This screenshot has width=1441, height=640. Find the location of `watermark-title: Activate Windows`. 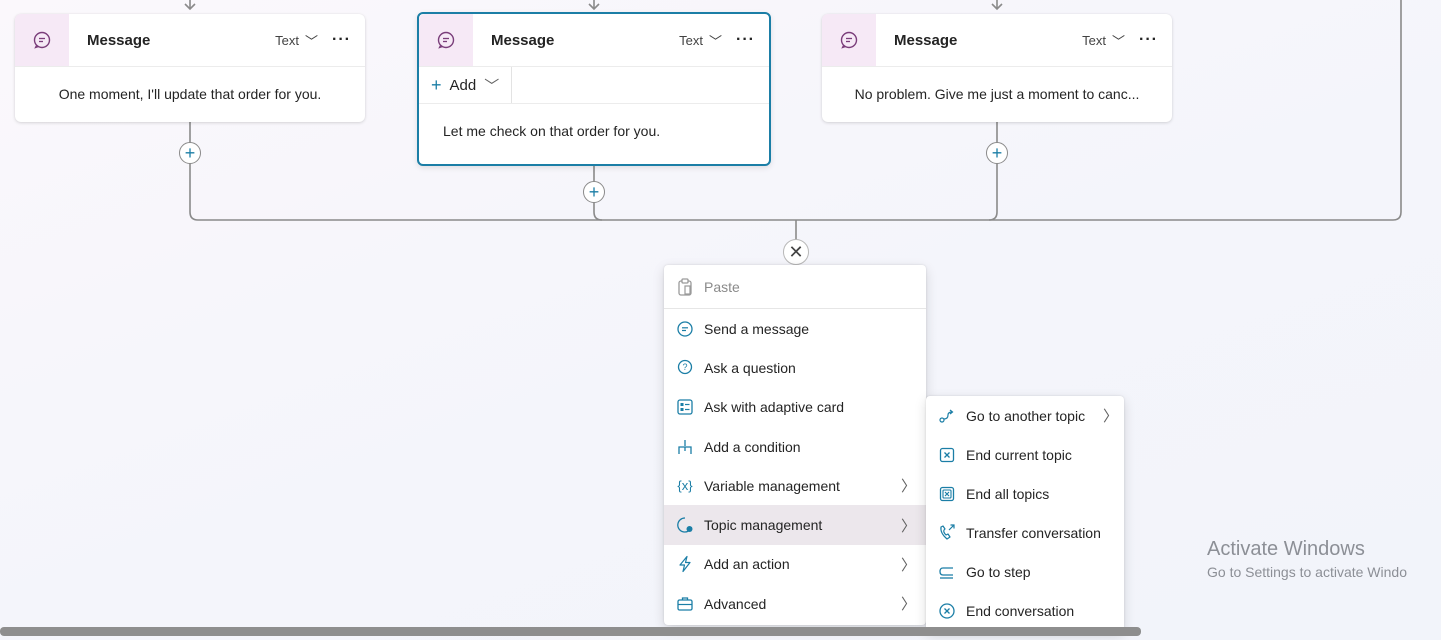

watermark-title: Activate Windows is located at coordinates (1286, 549).